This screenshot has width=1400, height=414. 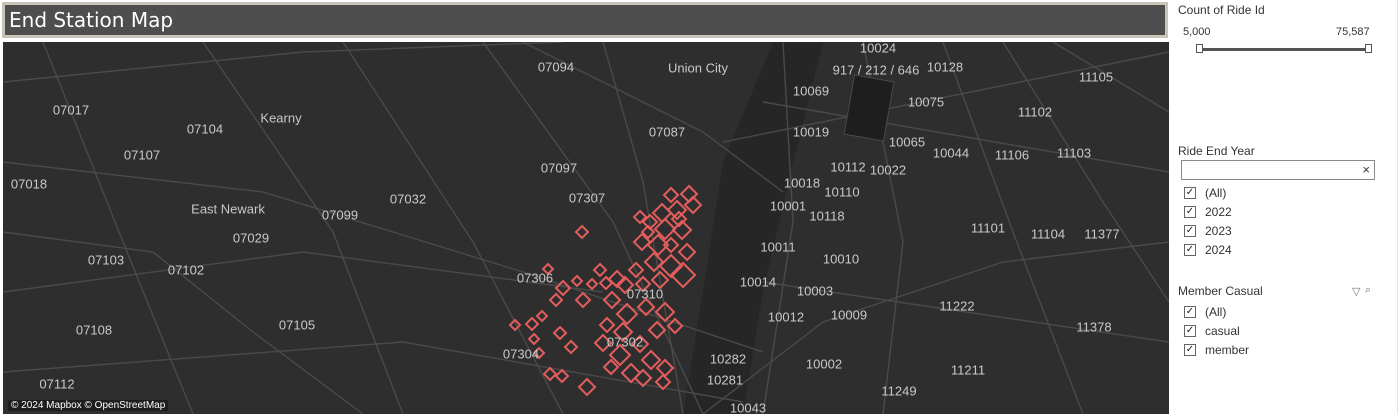 What do you see at coordinates (788, 206) in the screenshot?
I see `map-place-label: 10001` at bounding box center [788, 206].